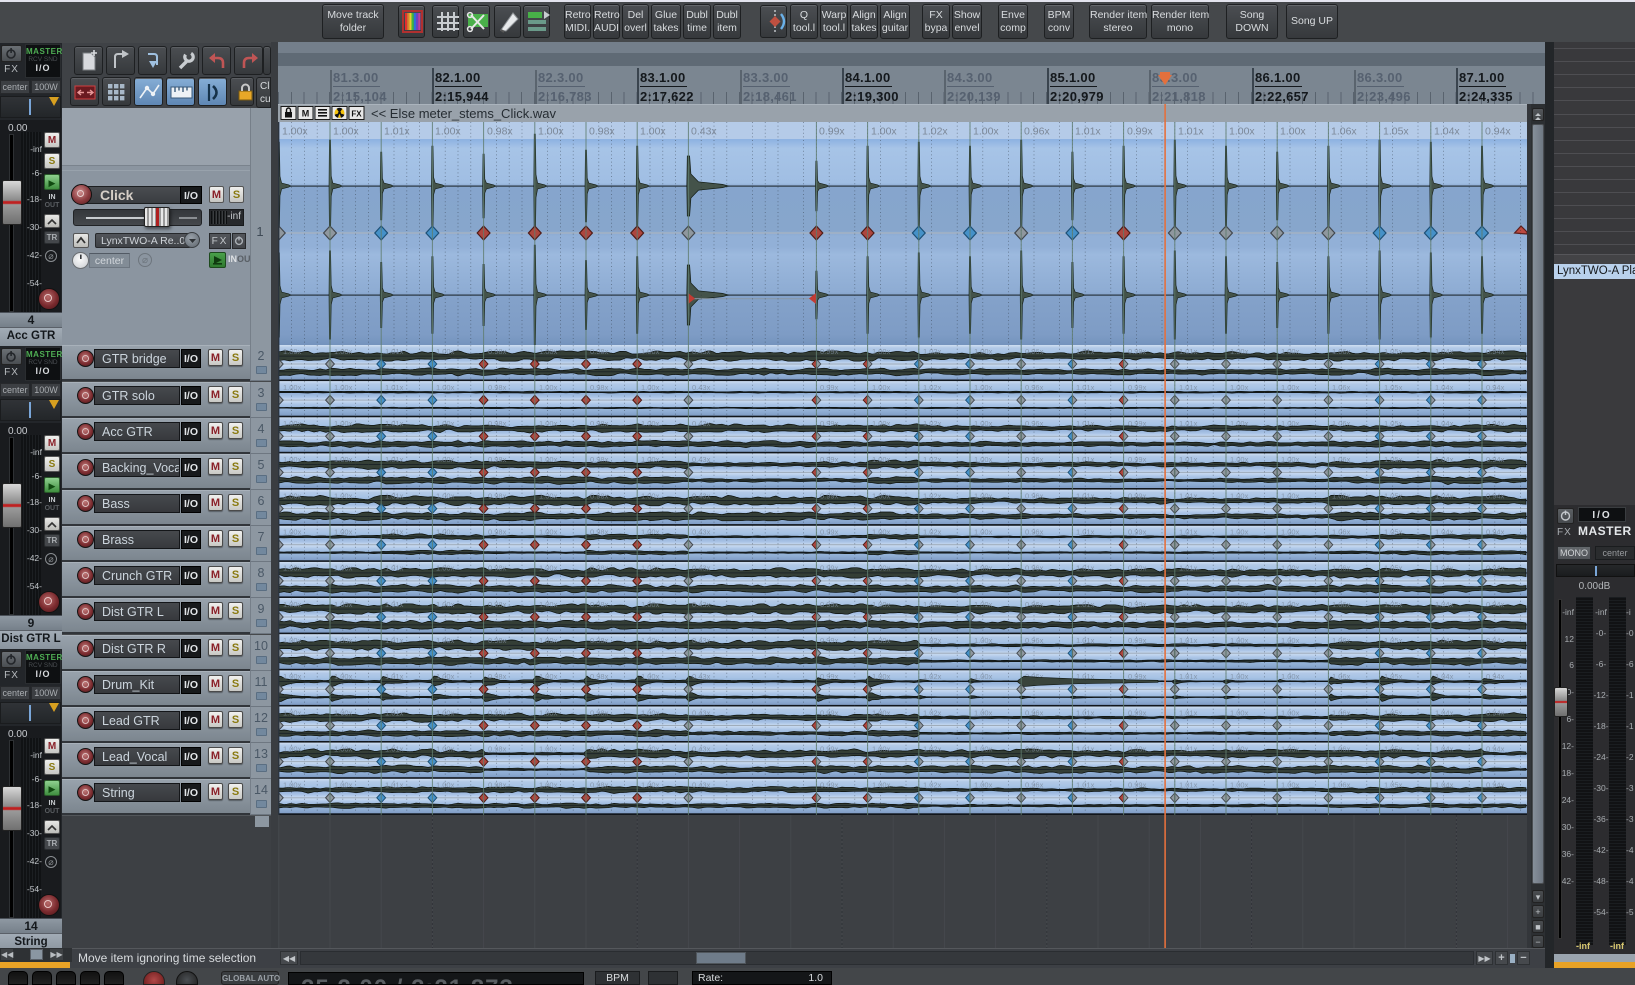 The image size is (1635, 985). I want to click on svg-text: 1.06x, so click(1344, 132).